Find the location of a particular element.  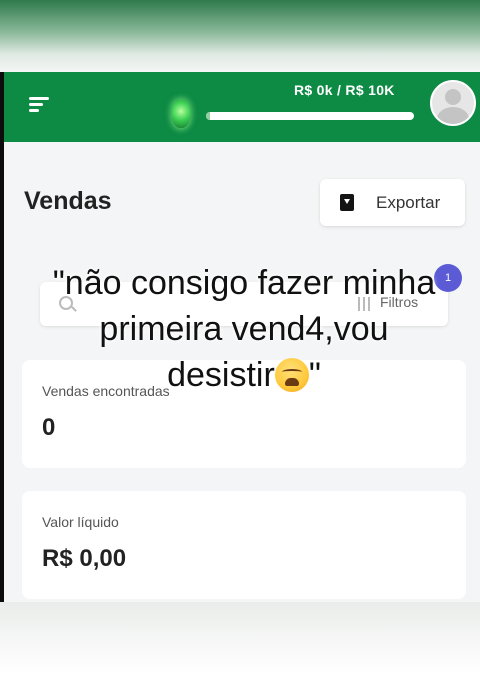

avatar-head is located at coordinates (453, 97).